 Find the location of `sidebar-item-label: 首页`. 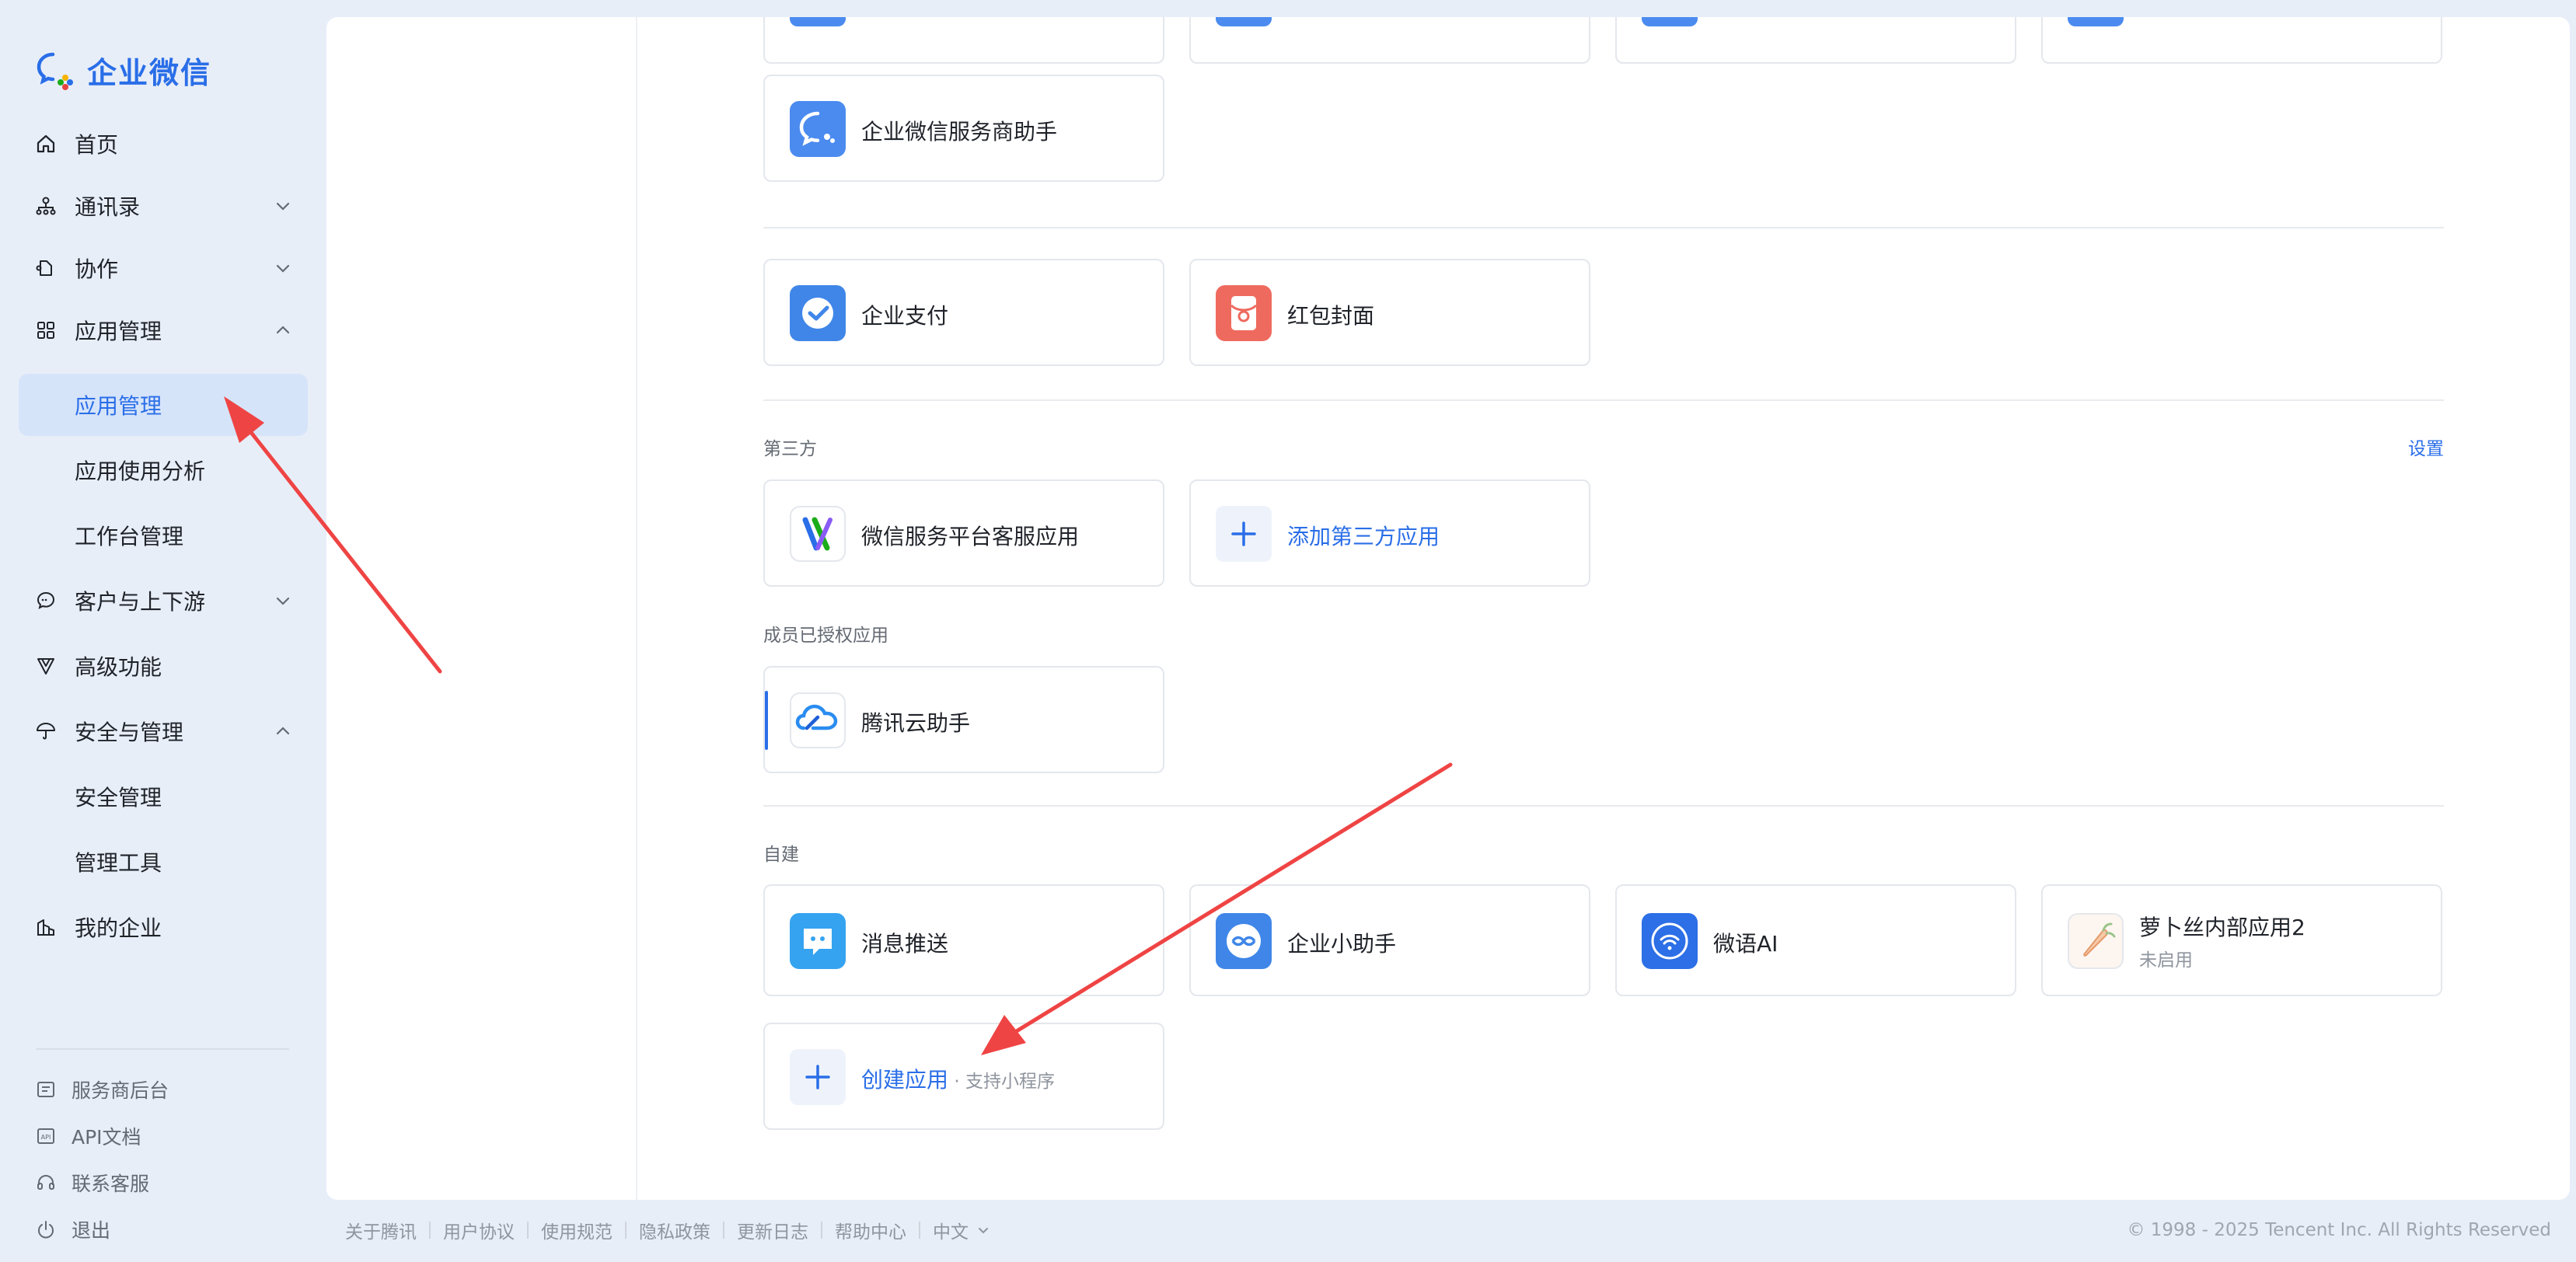

sidebar-item-label: 首页 is located at coordinates (97, 145).